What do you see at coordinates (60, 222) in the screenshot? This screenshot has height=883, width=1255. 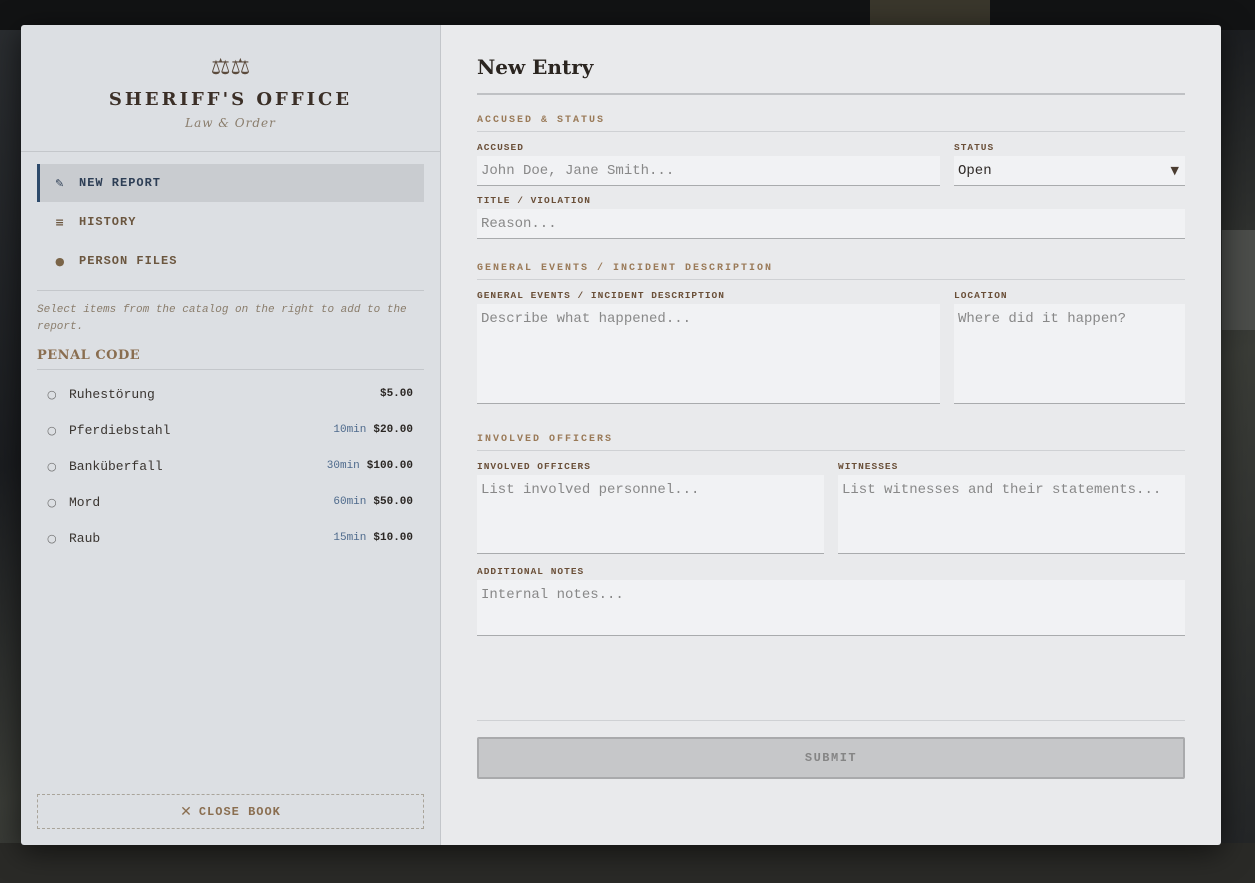 I see `list-icon: ≡` at bounding box center [60, 222].